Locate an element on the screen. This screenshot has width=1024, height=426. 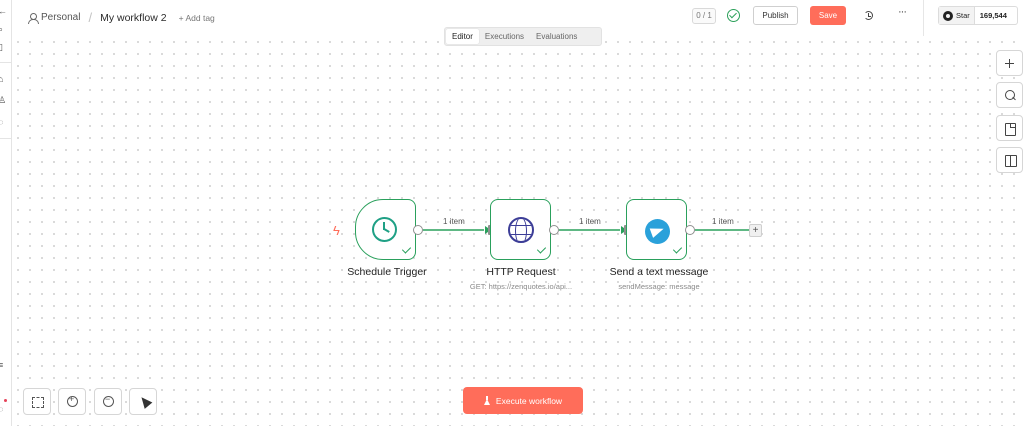
node-send-text-message is located at coordinates (656, 229).